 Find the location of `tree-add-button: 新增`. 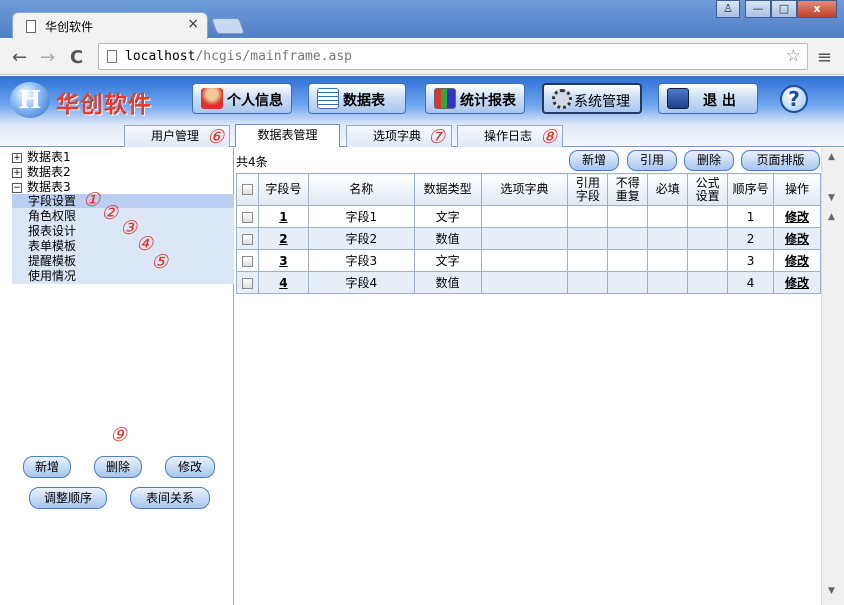

tree-add-button: 新增 is located at coordinates (47, 467).